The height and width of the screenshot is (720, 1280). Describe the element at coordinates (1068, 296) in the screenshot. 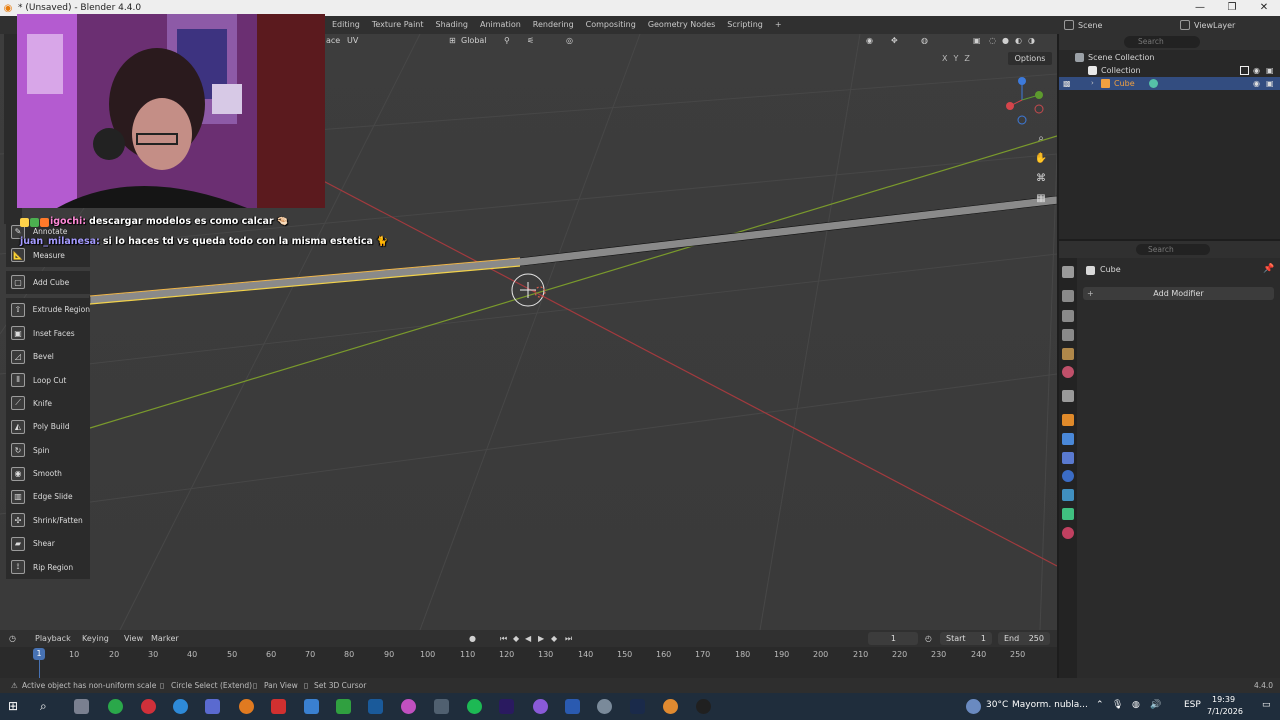

I see `render-tab-icon` at that location.